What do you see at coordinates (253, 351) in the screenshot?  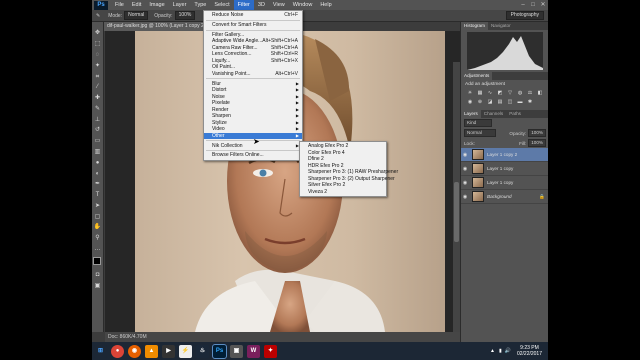 I see `winrar-icon: W` at bounding box center [253, 351].